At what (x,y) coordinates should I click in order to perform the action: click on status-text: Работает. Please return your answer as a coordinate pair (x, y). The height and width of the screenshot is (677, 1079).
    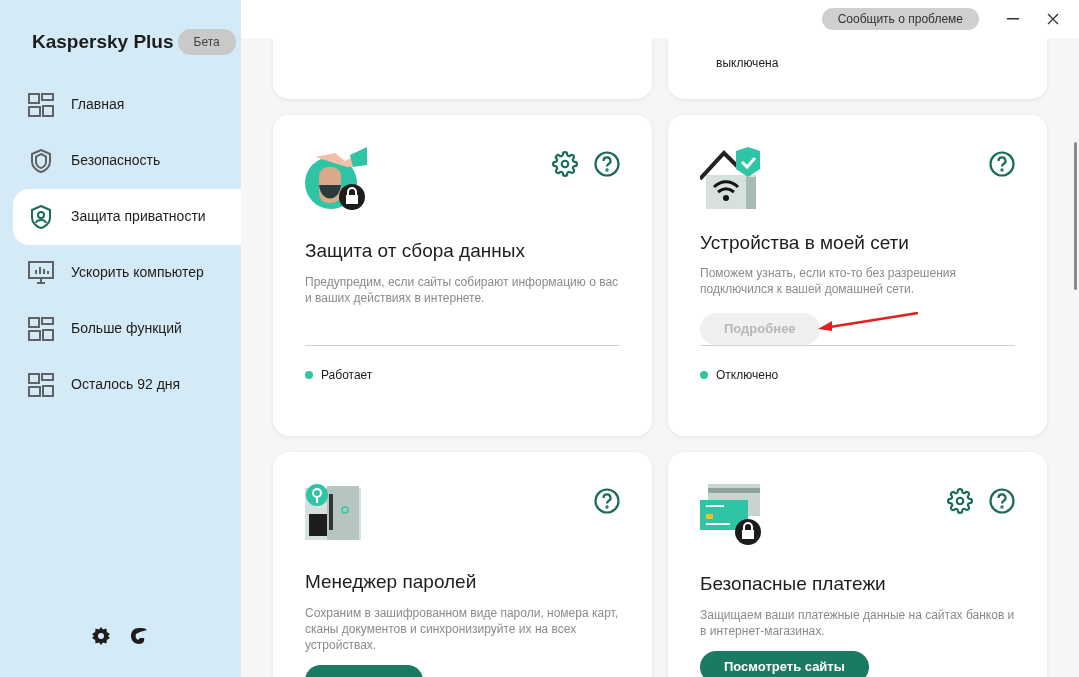
    Looking at the image, I should click on (347, 375).